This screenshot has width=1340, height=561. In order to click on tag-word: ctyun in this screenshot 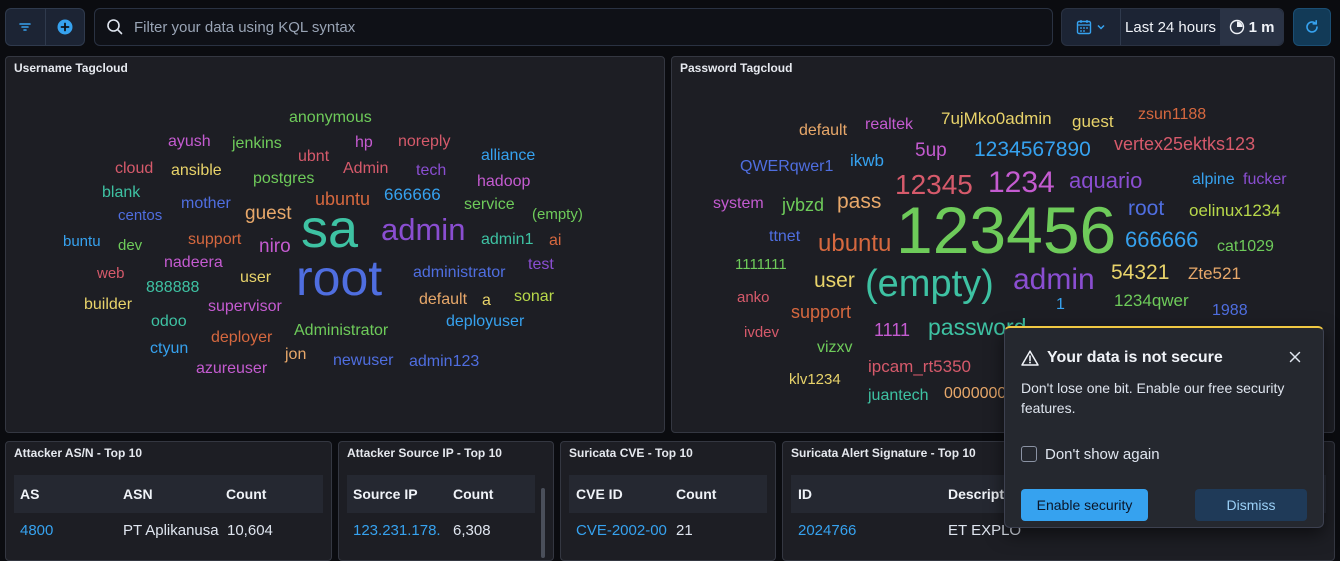, I will do `click(169, 349)`.